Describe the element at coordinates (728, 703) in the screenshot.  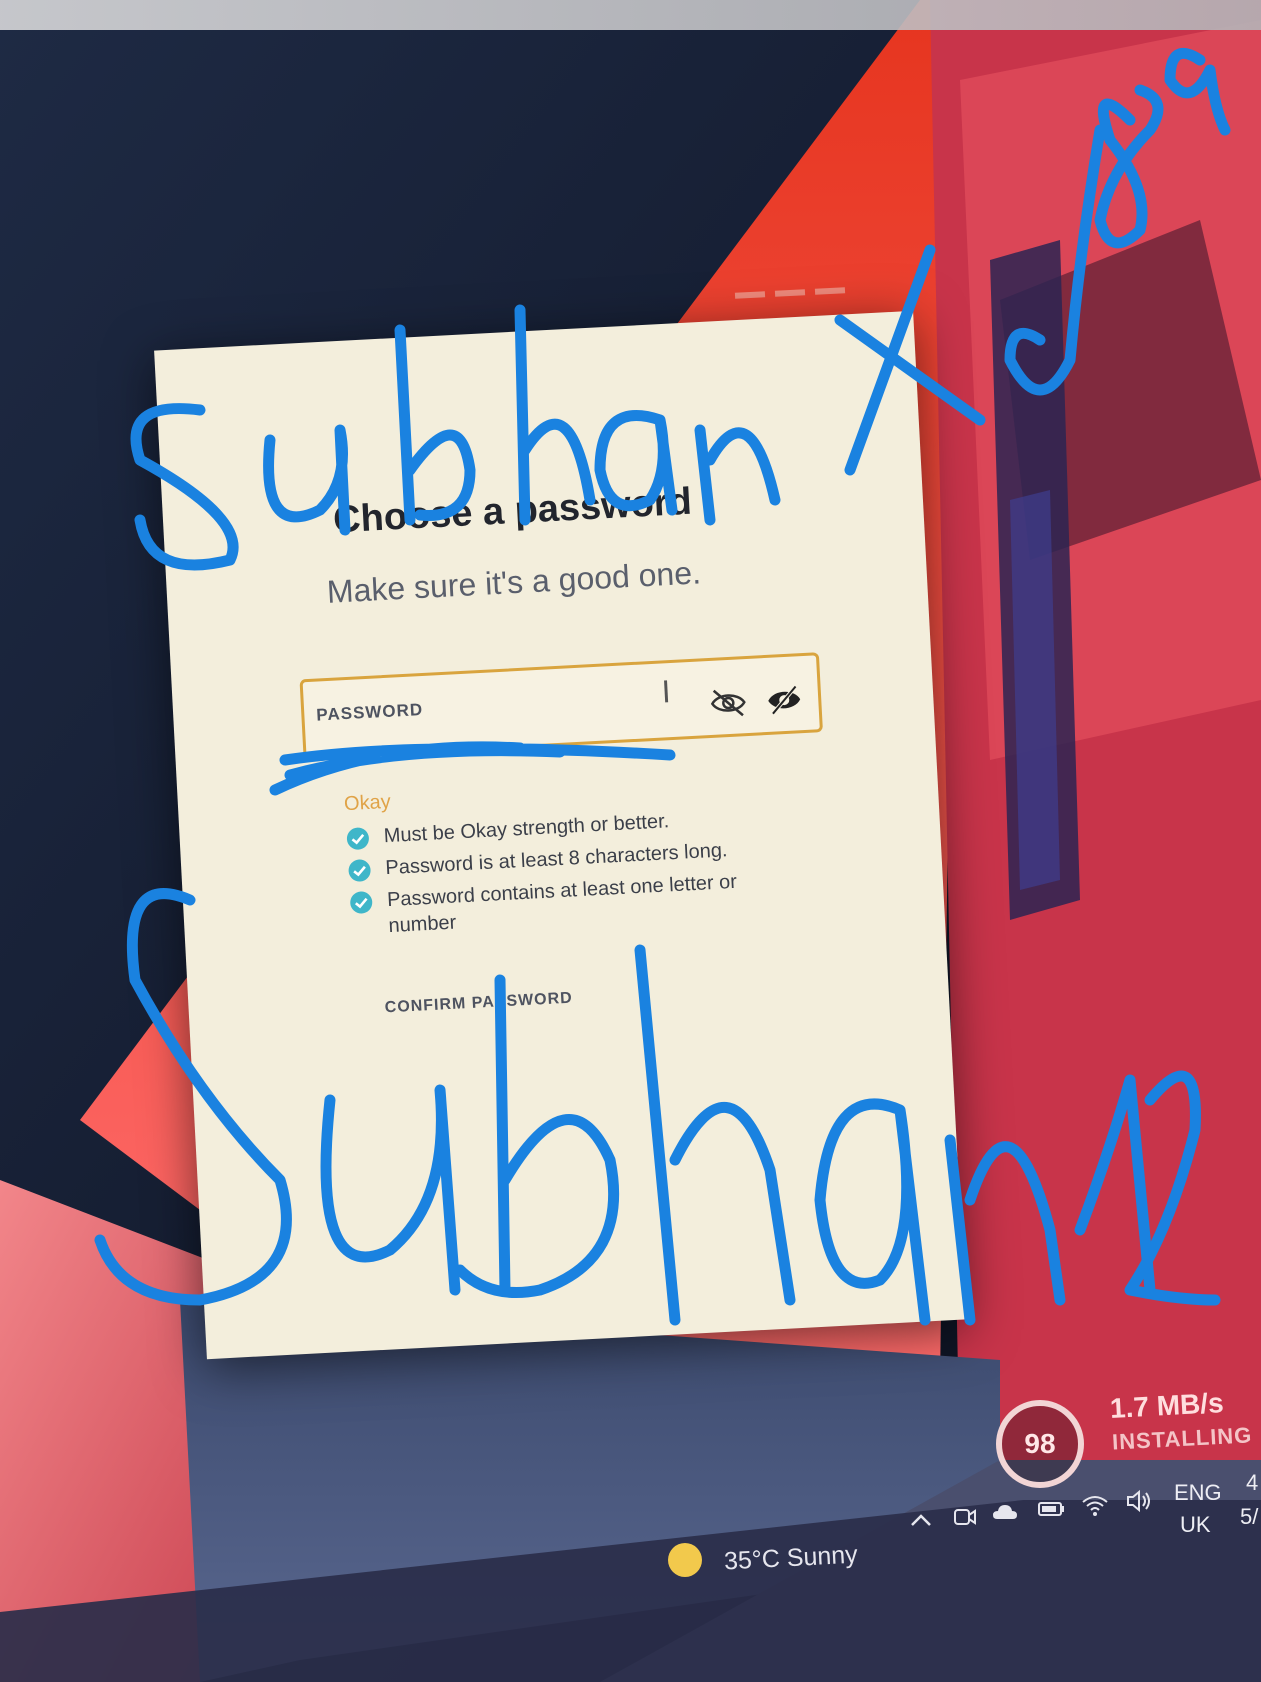
I see `eye-slash-icon` at that location.